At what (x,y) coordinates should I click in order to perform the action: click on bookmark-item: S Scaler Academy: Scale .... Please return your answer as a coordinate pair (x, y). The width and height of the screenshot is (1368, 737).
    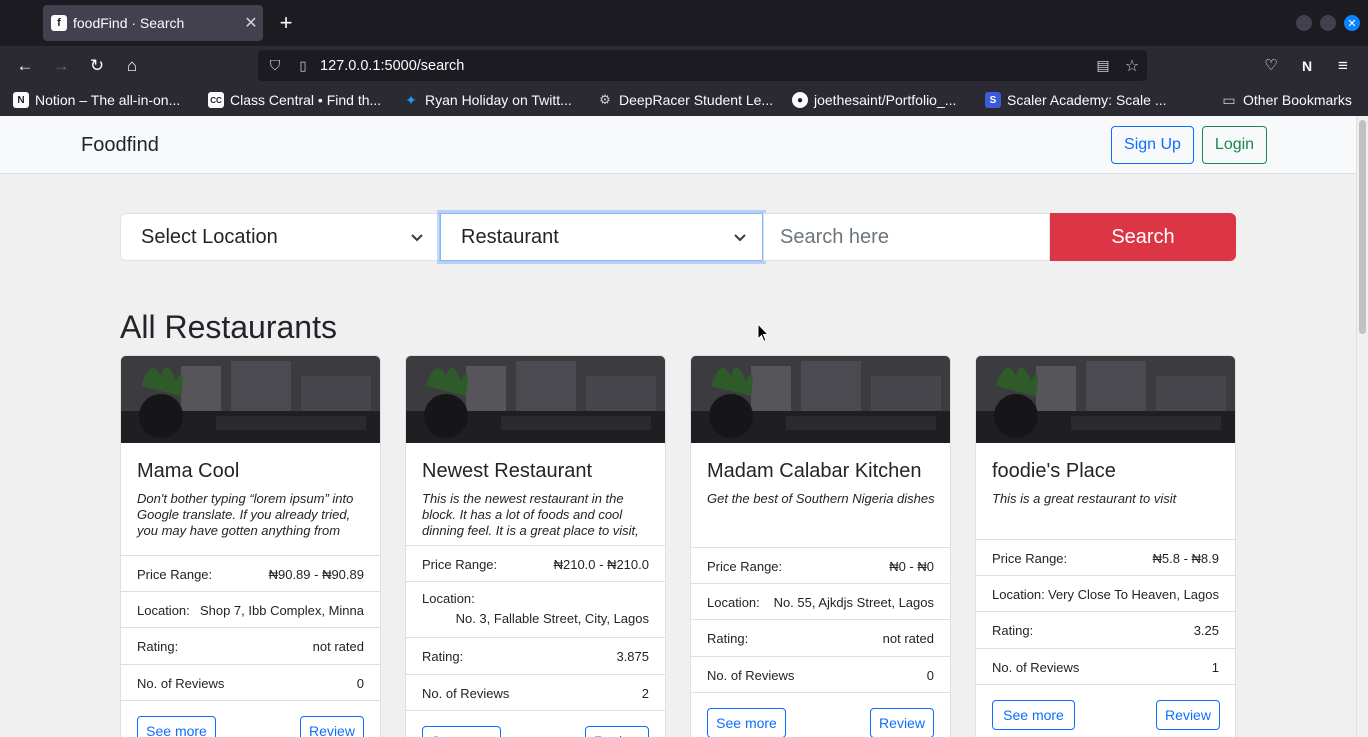
    Looking at the image, I should click on (1076, 100).